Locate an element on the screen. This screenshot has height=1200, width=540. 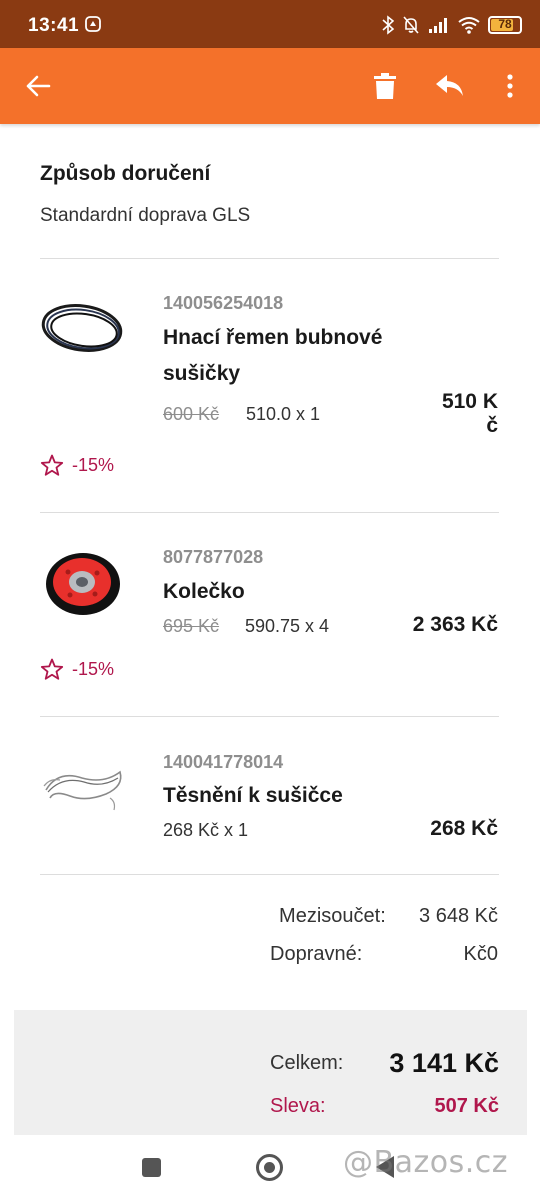
item-total-continued: č is located at coordinates (492, 425).